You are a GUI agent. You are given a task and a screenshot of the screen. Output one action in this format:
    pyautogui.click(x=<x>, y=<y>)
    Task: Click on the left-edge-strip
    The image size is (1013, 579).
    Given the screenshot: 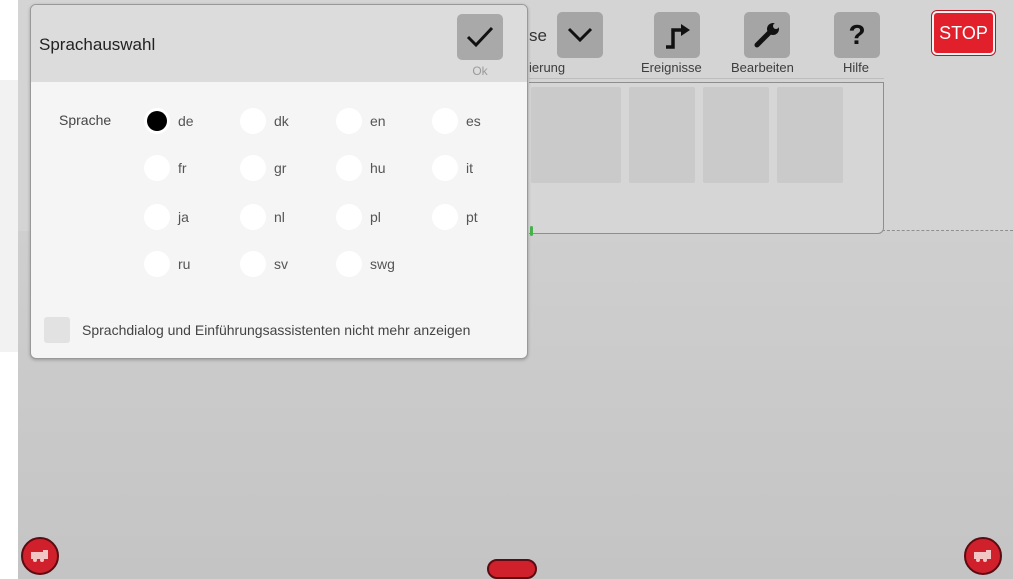 What is the action you would take?
    pyautogui.click(x=9, y=216)
    